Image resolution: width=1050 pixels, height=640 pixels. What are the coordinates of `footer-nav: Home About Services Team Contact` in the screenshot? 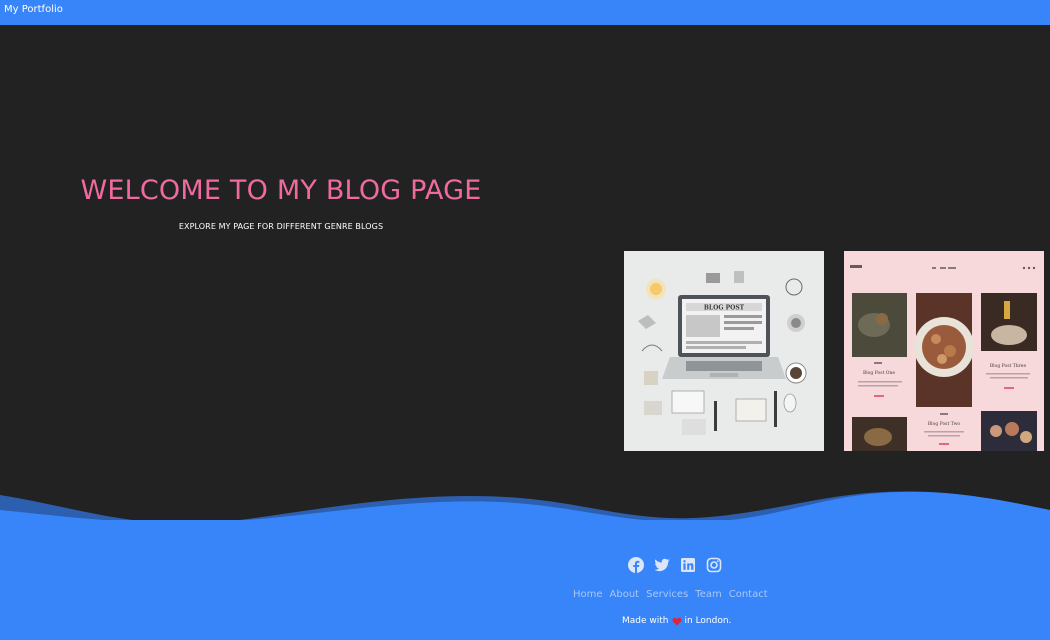 It's located at (670, 594).